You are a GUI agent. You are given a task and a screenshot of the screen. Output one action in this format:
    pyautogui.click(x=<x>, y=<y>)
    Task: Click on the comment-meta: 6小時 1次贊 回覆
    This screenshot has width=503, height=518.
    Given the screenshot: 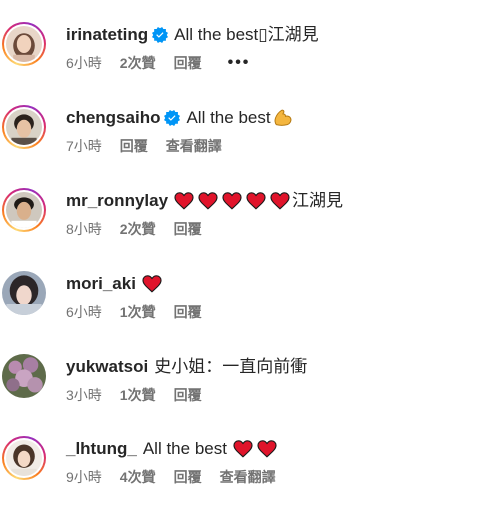 What is the action you would take?
    pyautogui.click(x=134, y=312)
    